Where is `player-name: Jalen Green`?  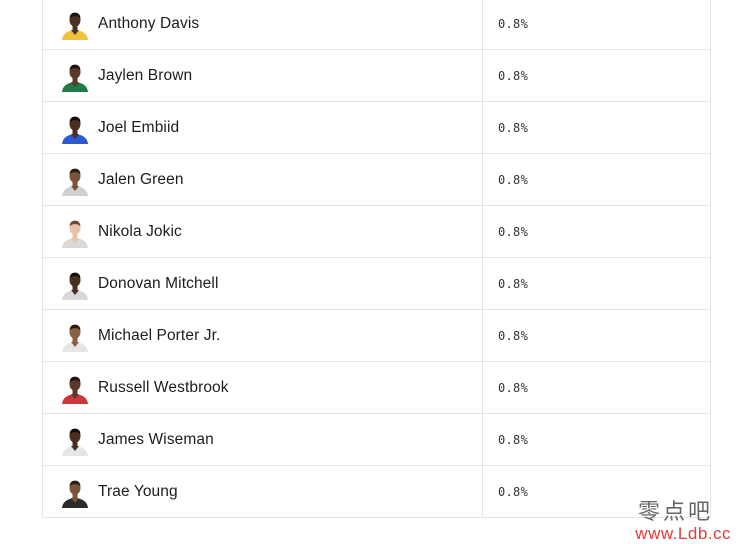 player-name: Jalen Green is located at coordinates (141, 179).